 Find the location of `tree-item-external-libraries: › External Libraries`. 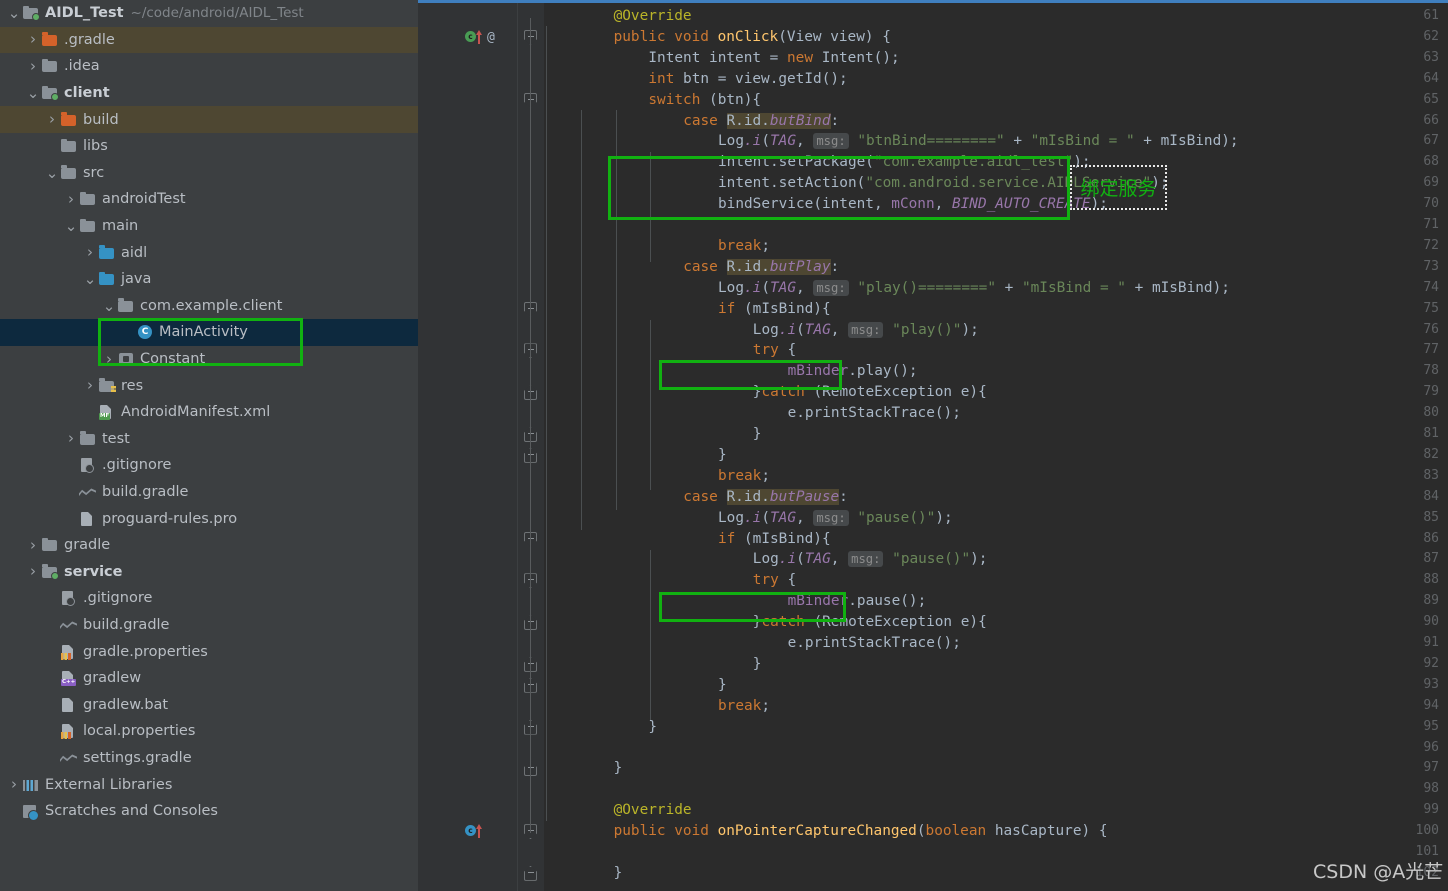

tree-item-external-libraries: › External Libraries is located at coordinates (209, 784).